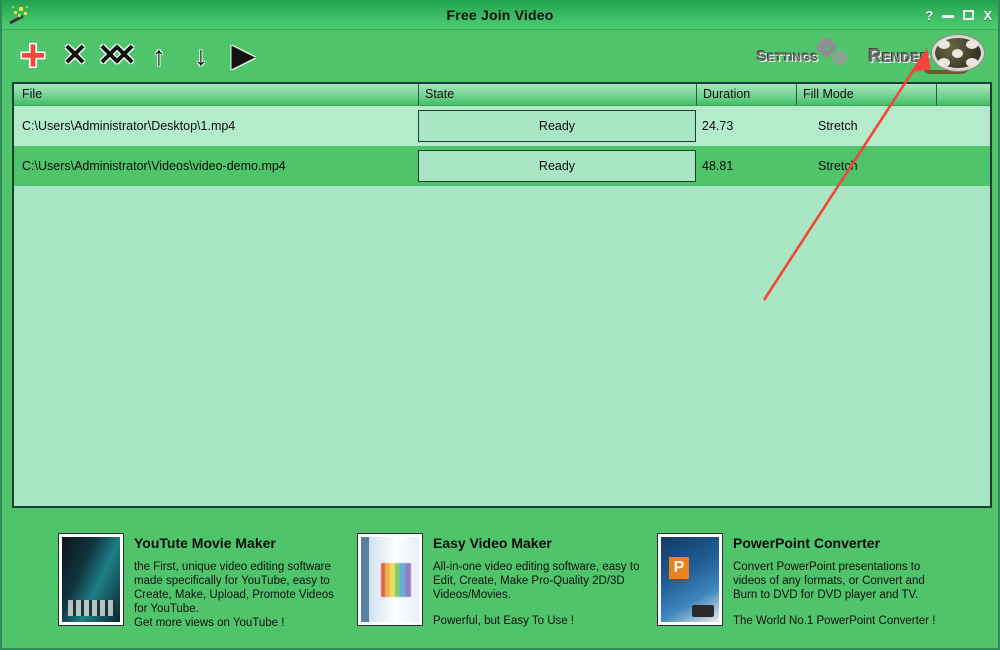 Image resolution: width=1000 pixels, height=650 pixels. What do you see at coordinates (987, 15) in the screenshot?
I see `close-button: X` at bounding box center [987, 15].